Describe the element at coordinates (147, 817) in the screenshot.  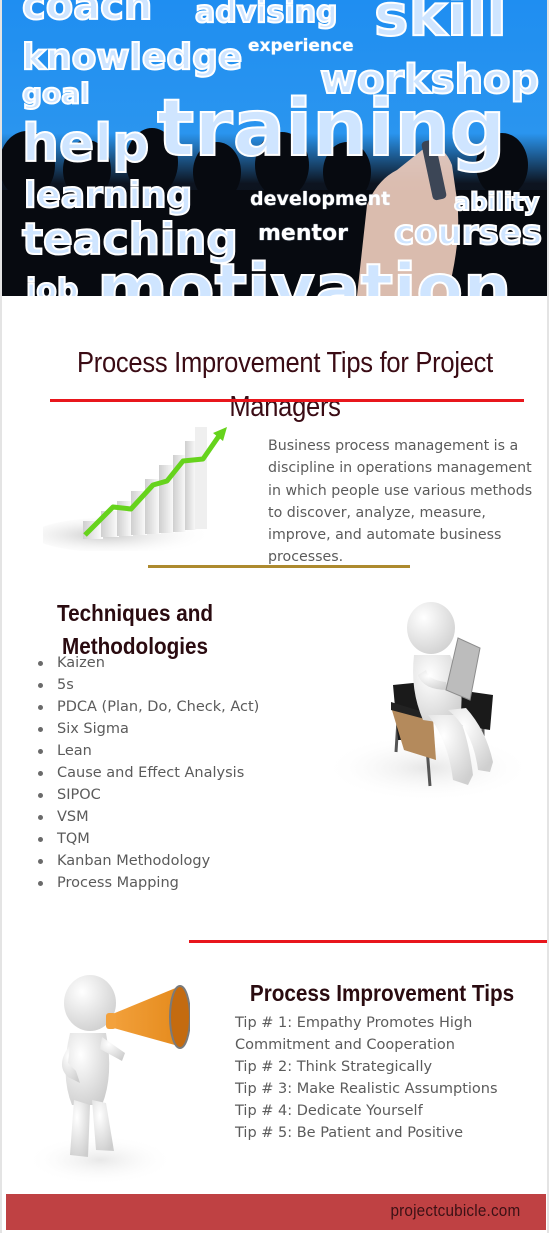
I see `list-item: VSM` at that location.